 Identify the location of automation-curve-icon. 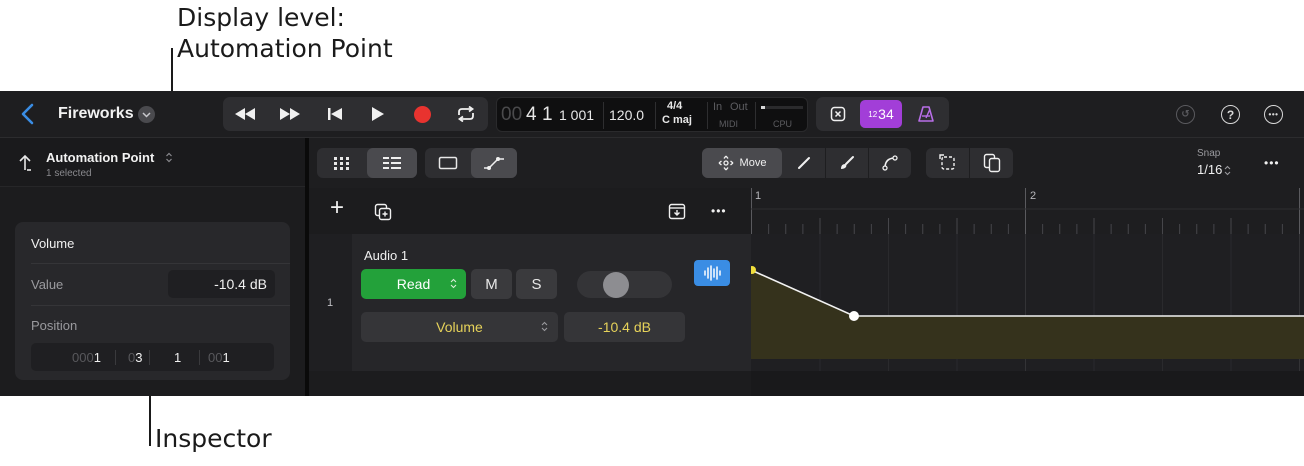
(494, 163).